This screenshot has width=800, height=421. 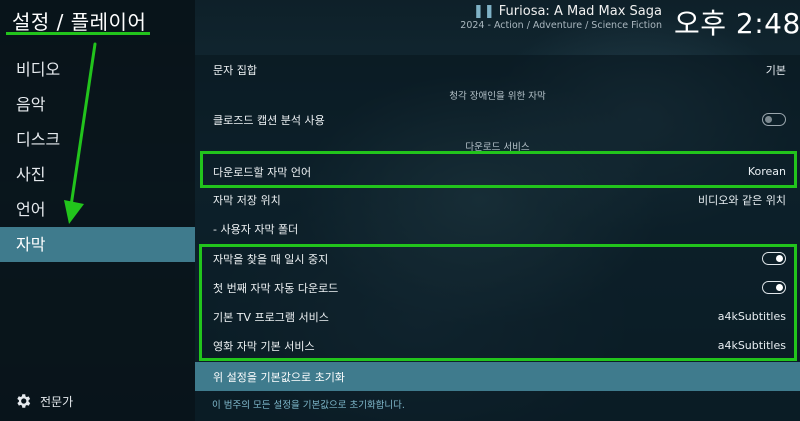 I want to click on setting-default-tv-service: 기본 TV 프로그램 서비스 a4kSubtitles, so click(x=497, y=316).